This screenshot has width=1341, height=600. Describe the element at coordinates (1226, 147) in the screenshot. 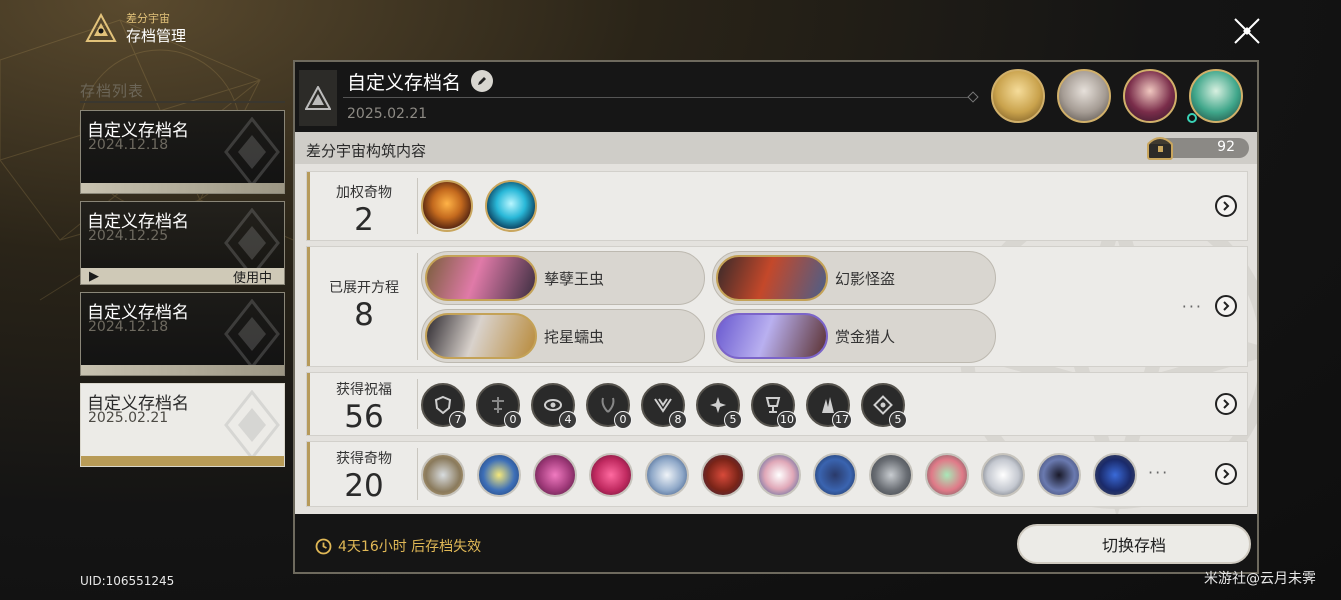

I see `count-value: 92` at that location.